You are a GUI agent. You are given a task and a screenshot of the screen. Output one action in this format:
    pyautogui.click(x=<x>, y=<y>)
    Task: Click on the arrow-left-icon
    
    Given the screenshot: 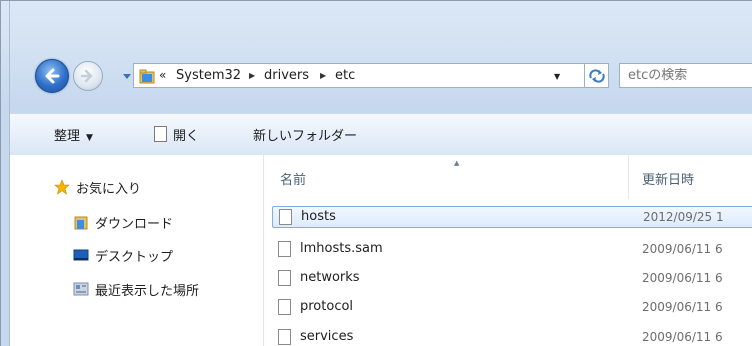 What is the action you would take?
    pyautogui.click(x=52, y=76)
    